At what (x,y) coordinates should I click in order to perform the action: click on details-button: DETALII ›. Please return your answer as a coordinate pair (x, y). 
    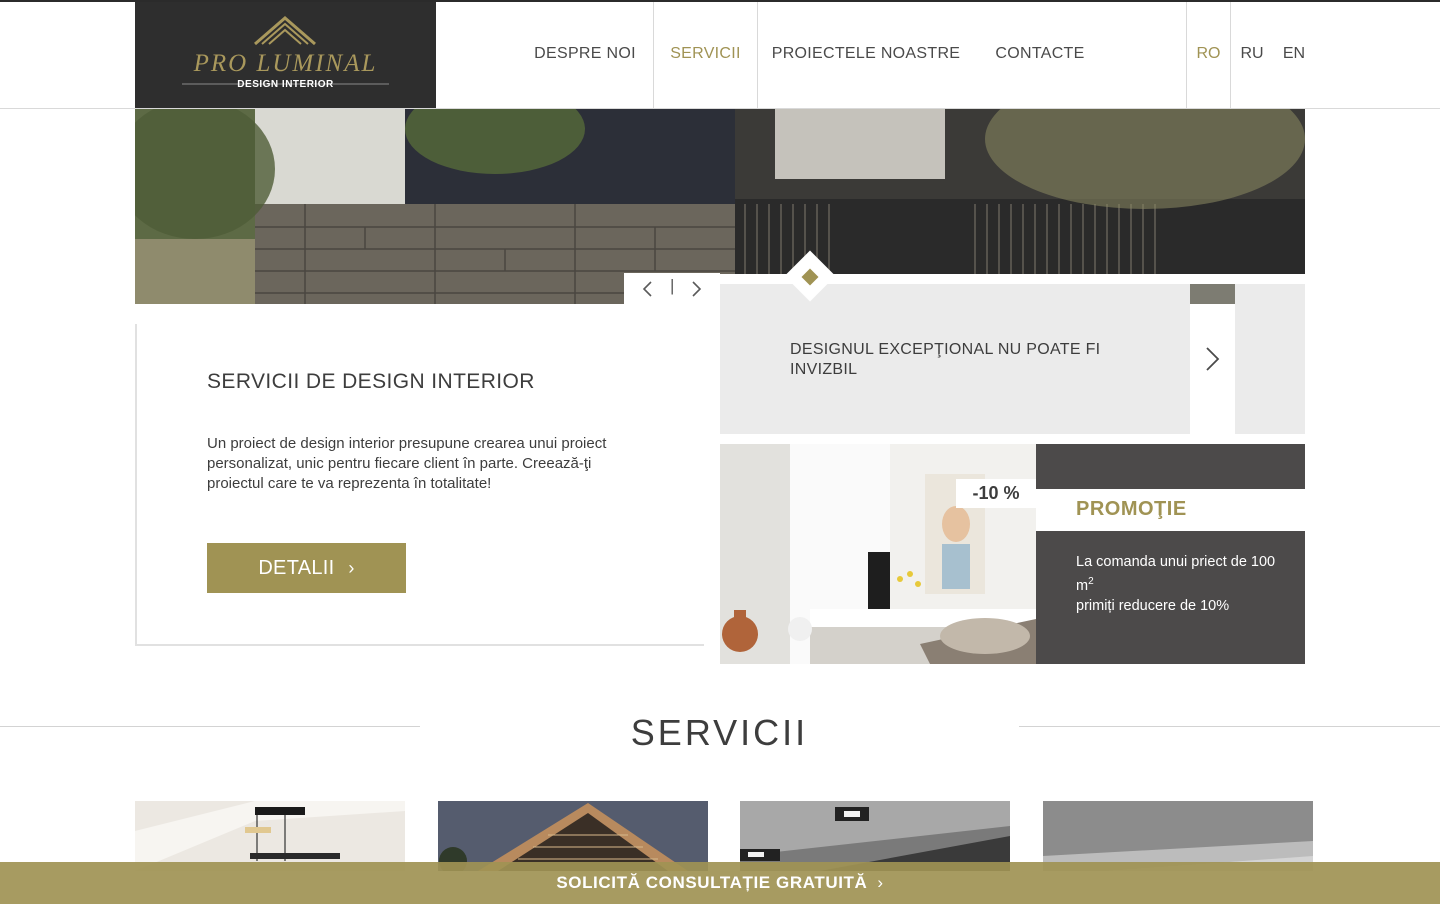
    Looking at the image, I should click on (306, 568).